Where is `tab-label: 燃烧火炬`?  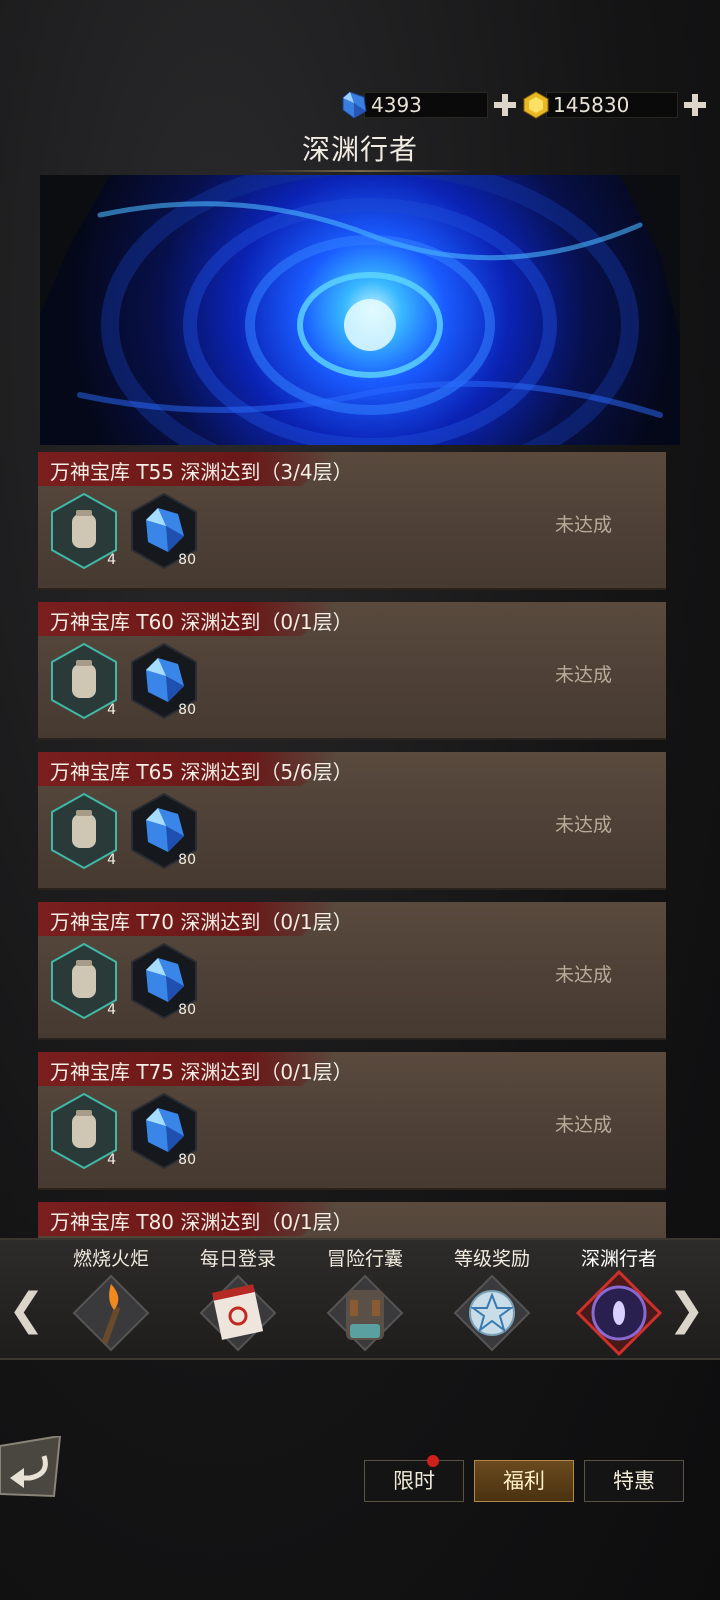 tab-label: 燃烧火炬 is located at coordinates (110, 1259).